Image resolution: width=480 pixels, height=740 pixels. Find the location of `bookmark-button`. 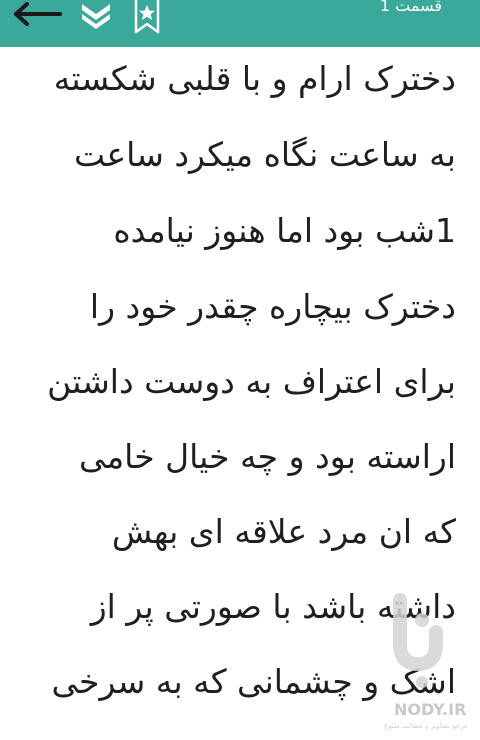

bookmark-button is located at coordinates (147, 17).